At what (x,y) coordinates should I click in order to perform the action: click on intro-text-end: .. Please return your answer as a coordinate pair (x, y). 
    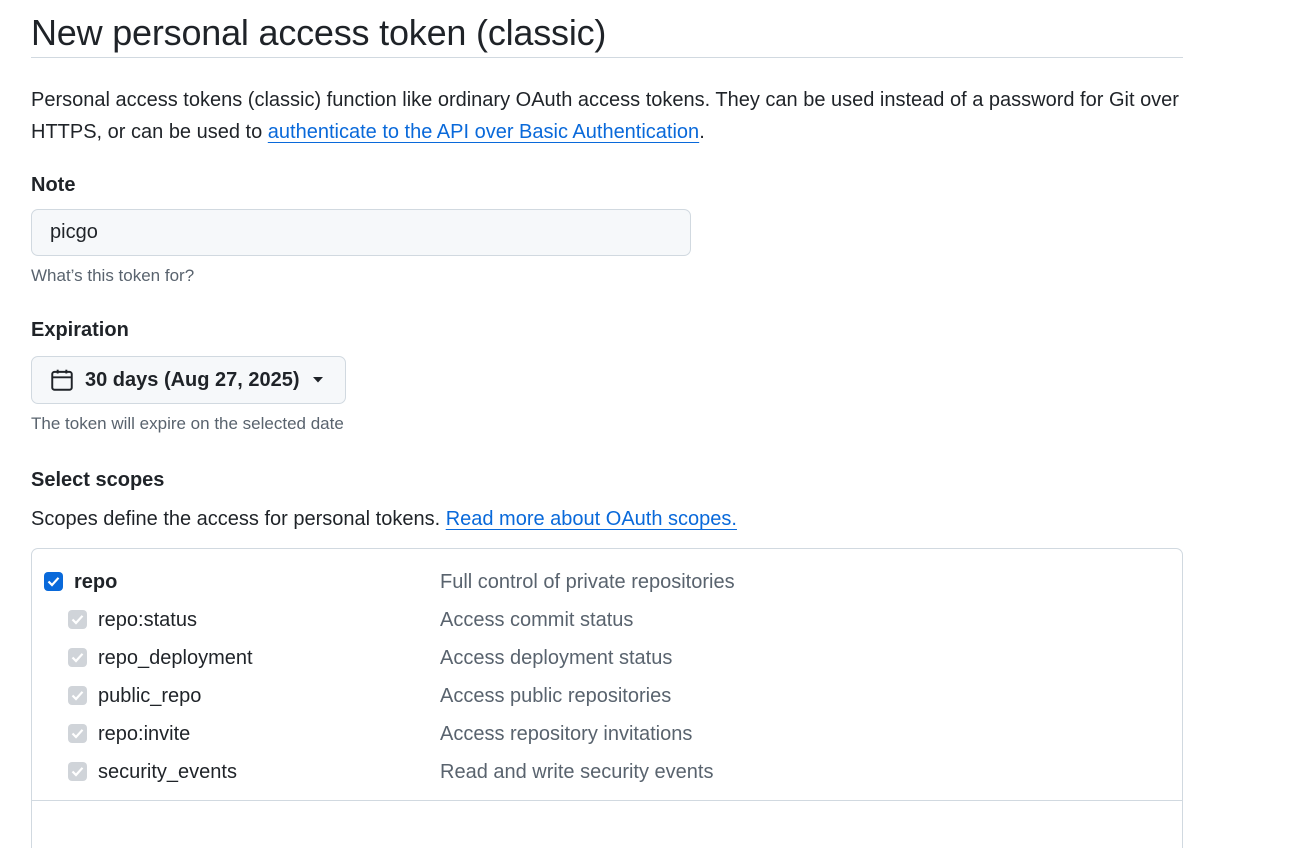
    Looking at the image, I should click on (702, 132).